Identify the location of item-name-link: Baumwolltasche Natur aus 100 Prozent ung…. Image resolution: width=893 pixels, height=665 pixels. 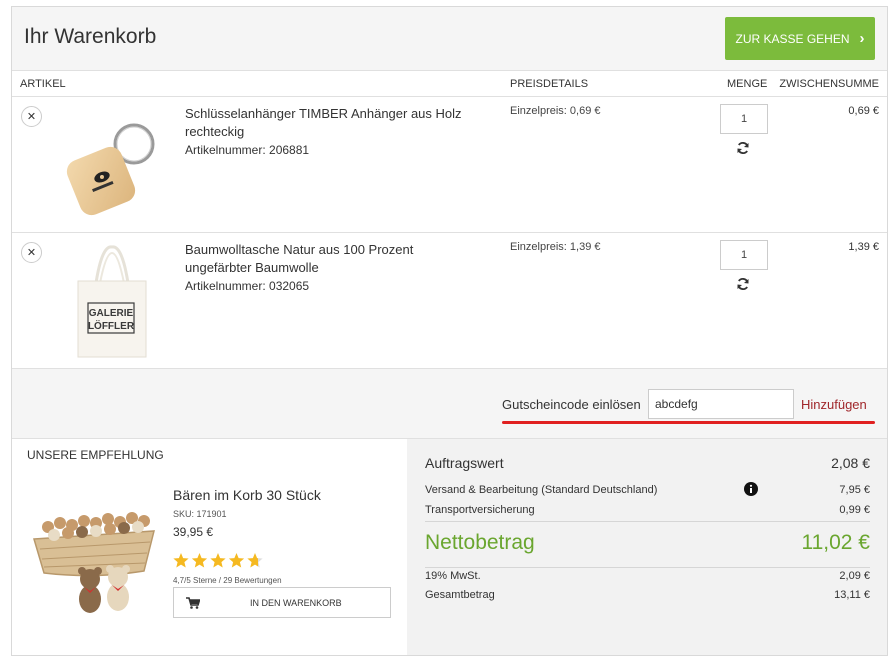
(330, 259).